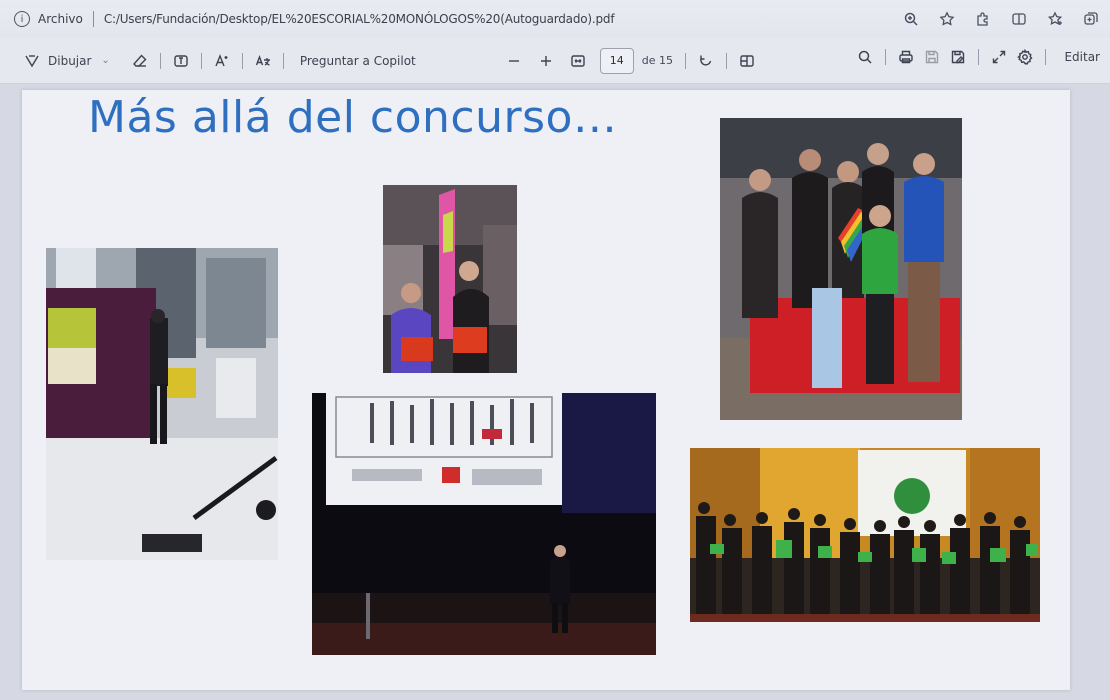 This screenshot has width=1110, height=700. I want to click on gear-icon, so click(1025, 57).